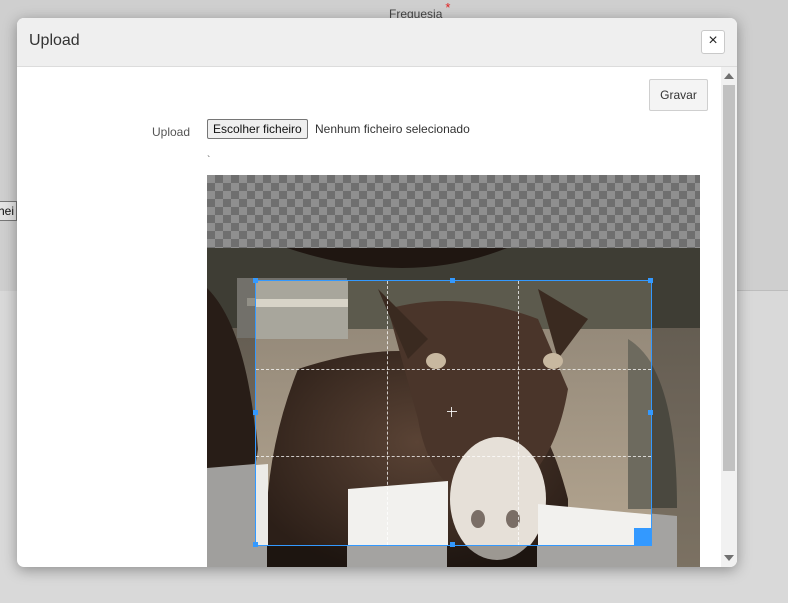 Image resolution: width=788 pixels, height=603 pixels. What do you see at coordinates (650, 280) in the screenshot?
I see `crop-handle-top-right` at bounding box center [650, 280].